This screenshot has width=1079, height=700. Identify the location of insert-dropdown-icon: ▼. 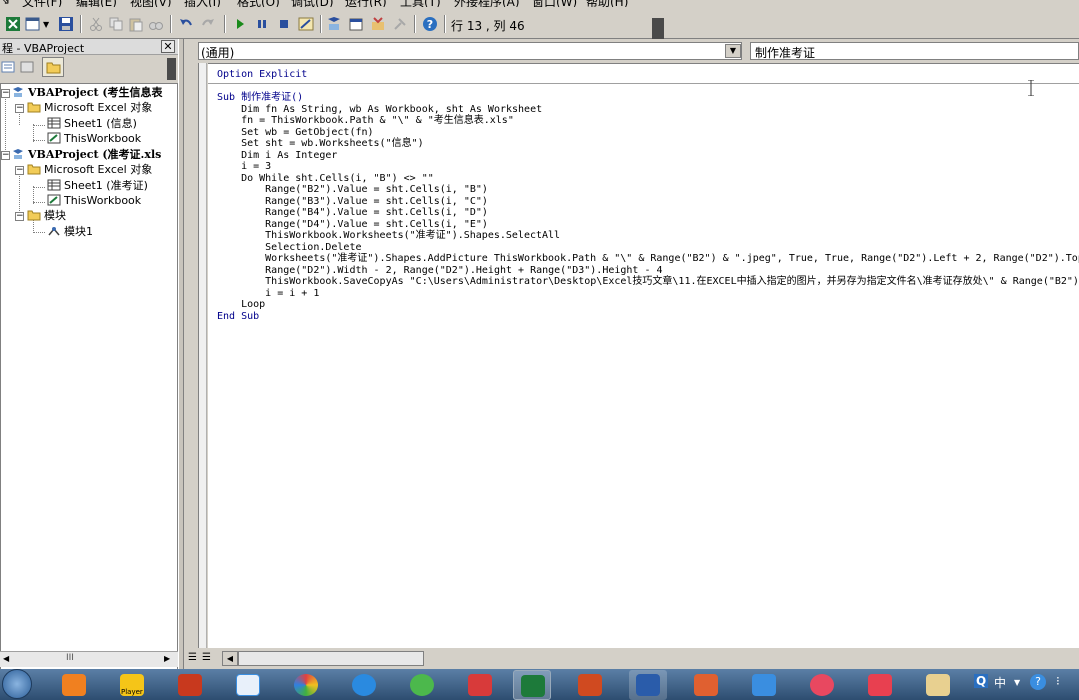
(47, 28).